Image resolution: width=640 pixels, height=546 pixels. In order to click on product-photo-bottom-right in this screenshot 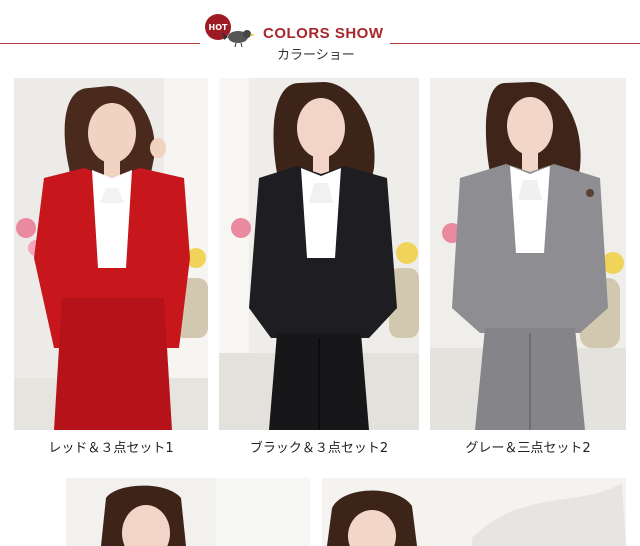, I will do `click(474, 512)`.